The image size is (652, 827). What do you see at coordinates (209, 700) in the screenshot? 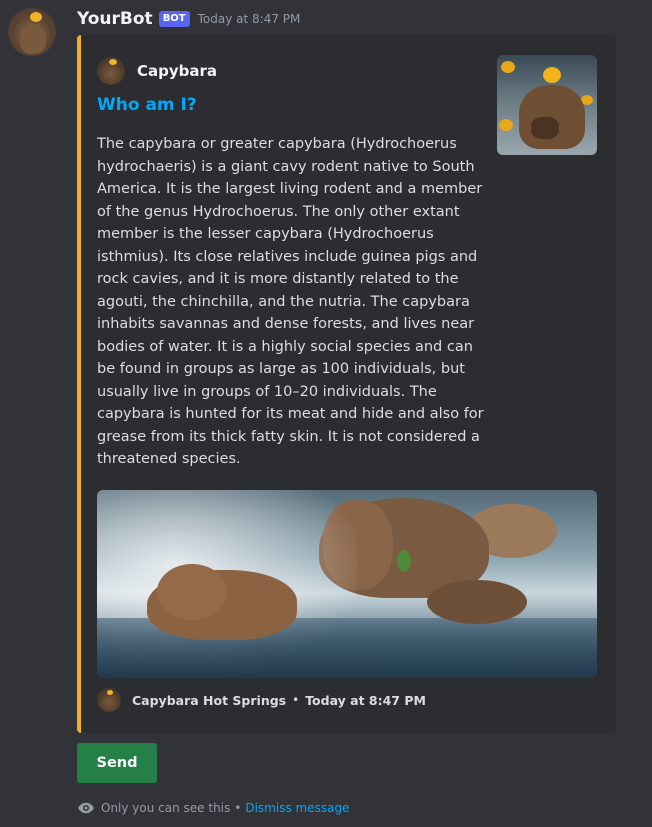
I see `embed-footer-text: Capybara Hot Springs` at bounding box center [209, 700].